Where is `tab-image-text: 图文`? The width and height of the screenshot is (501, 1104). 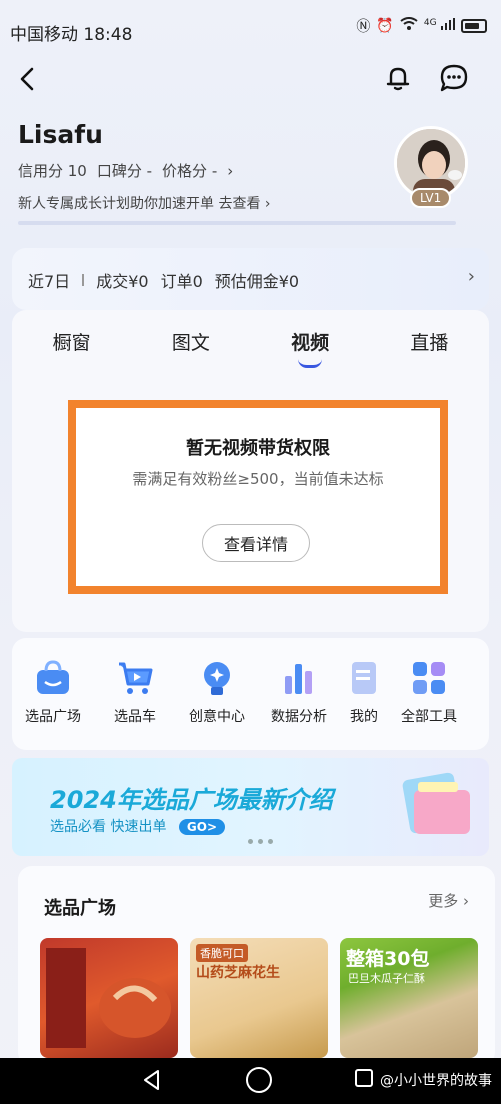
tab-image-text: 图文 is located at coordinates (191, 345).